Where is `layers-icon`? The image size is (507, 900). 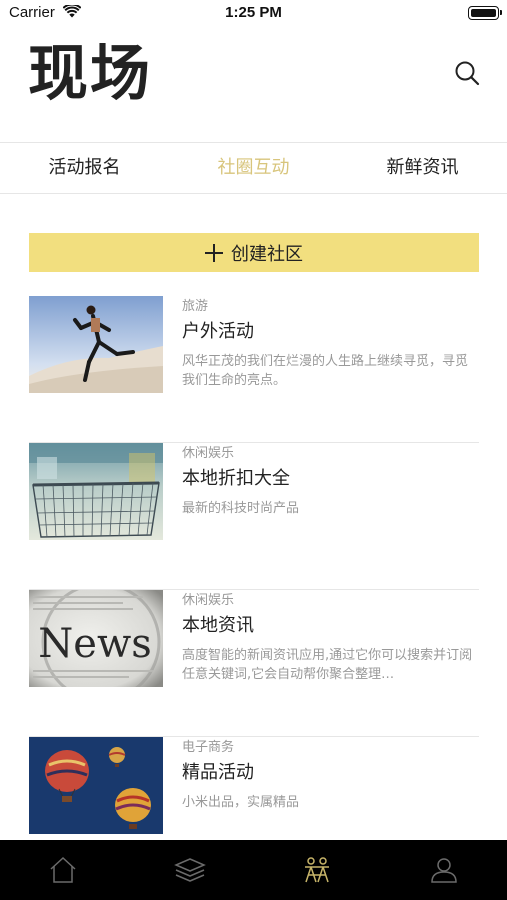
layers-icon is located at coordinates (190, 870).